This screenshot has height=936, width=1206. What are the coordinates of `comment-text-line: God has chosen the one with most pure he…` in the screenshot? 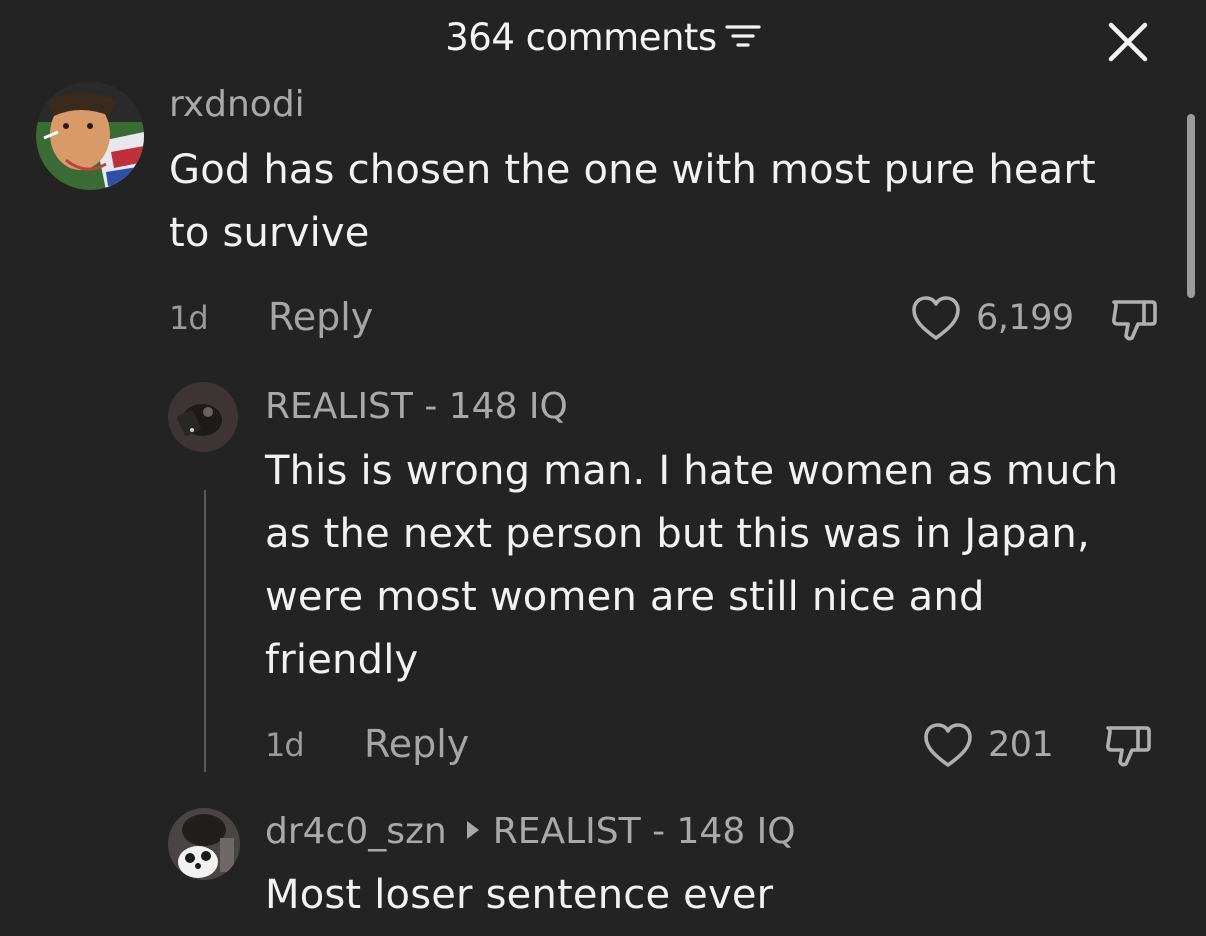 It's located at (632, 170).